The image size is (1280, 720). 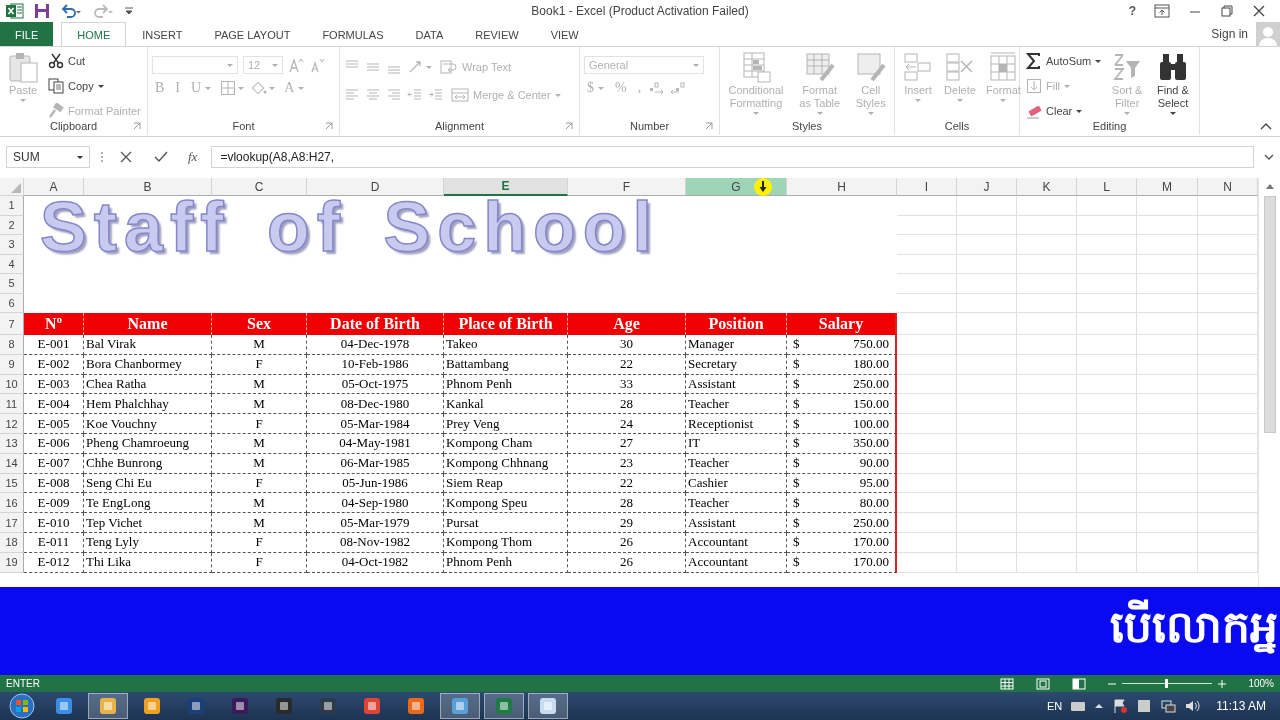 I want to click on app-icon, so click(x=15, y=11).